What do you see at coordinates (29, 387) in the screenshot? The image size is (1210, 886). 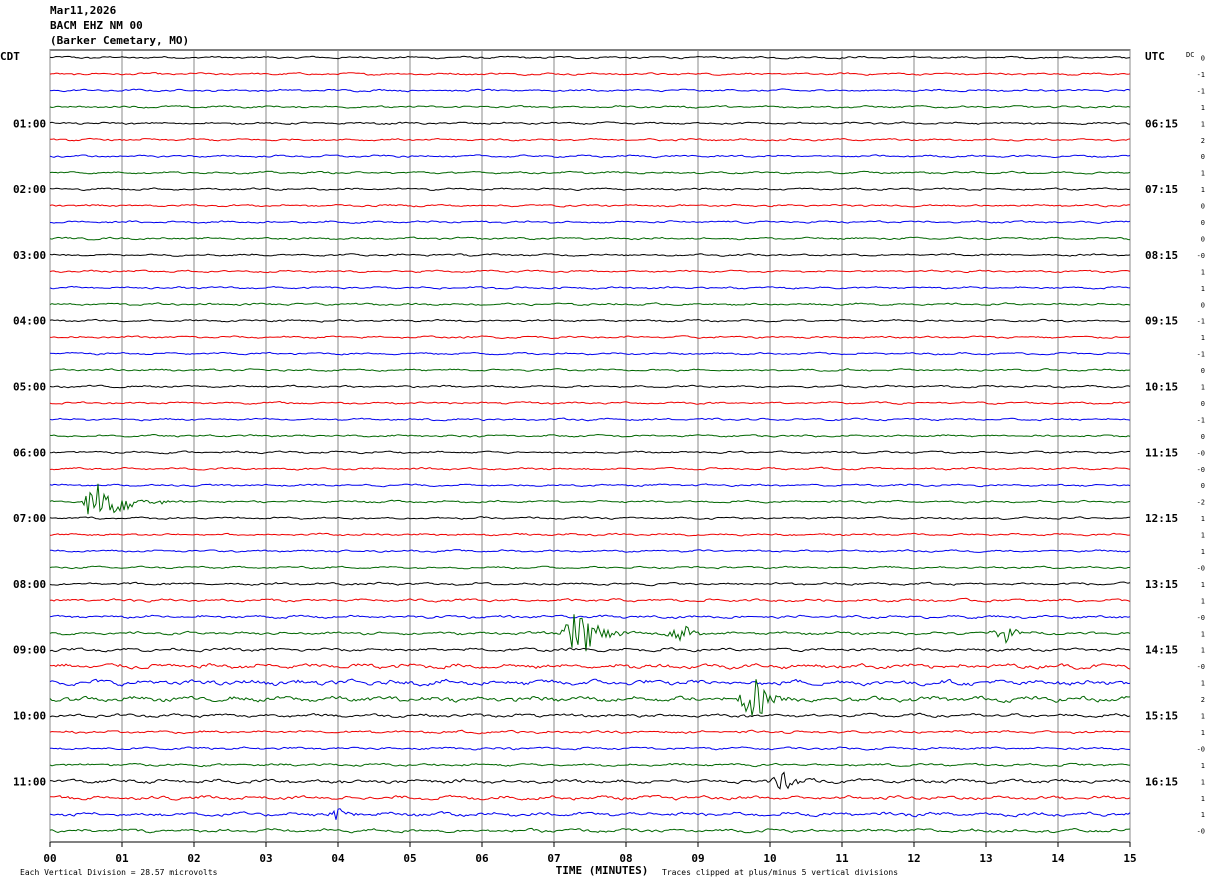 I see `cdt-time-label: 05:00` at bounding box center [29, 387].